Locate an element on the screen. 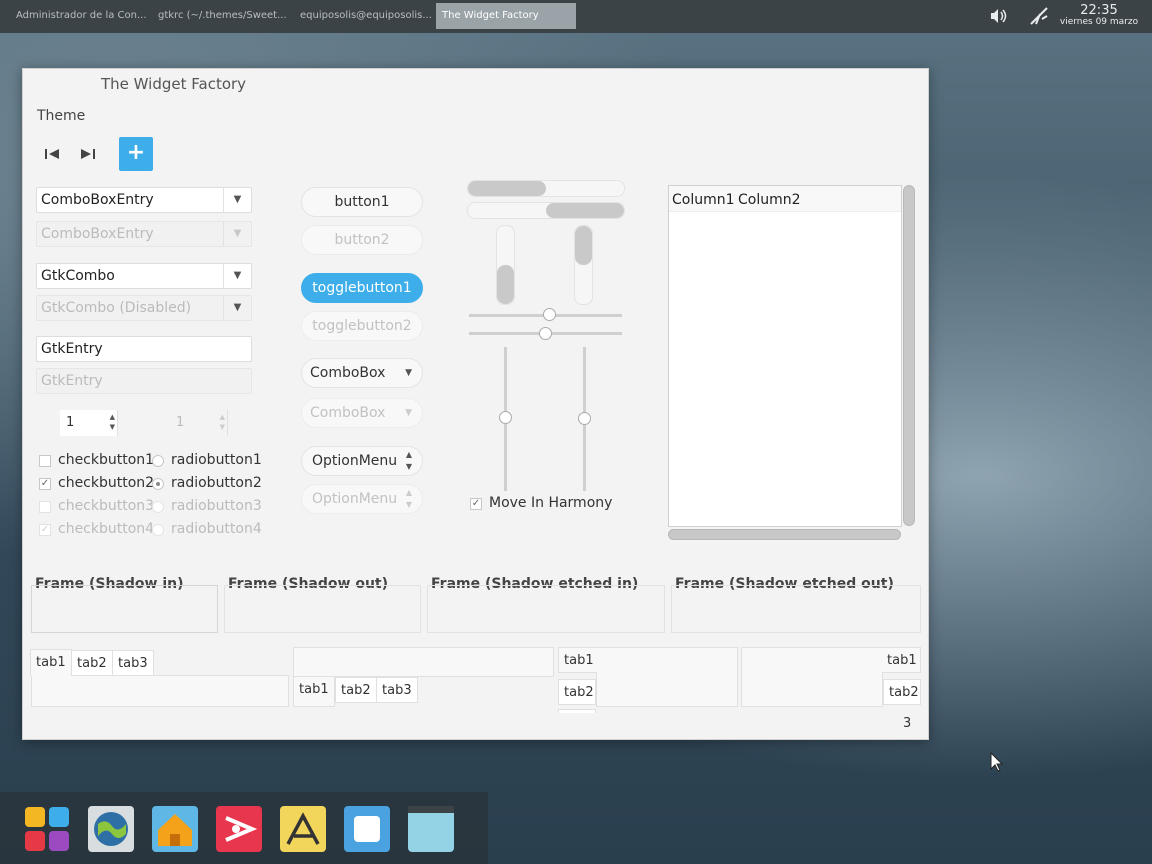  option-menu-text: OptionMenu is located at coordinates (355, 461).